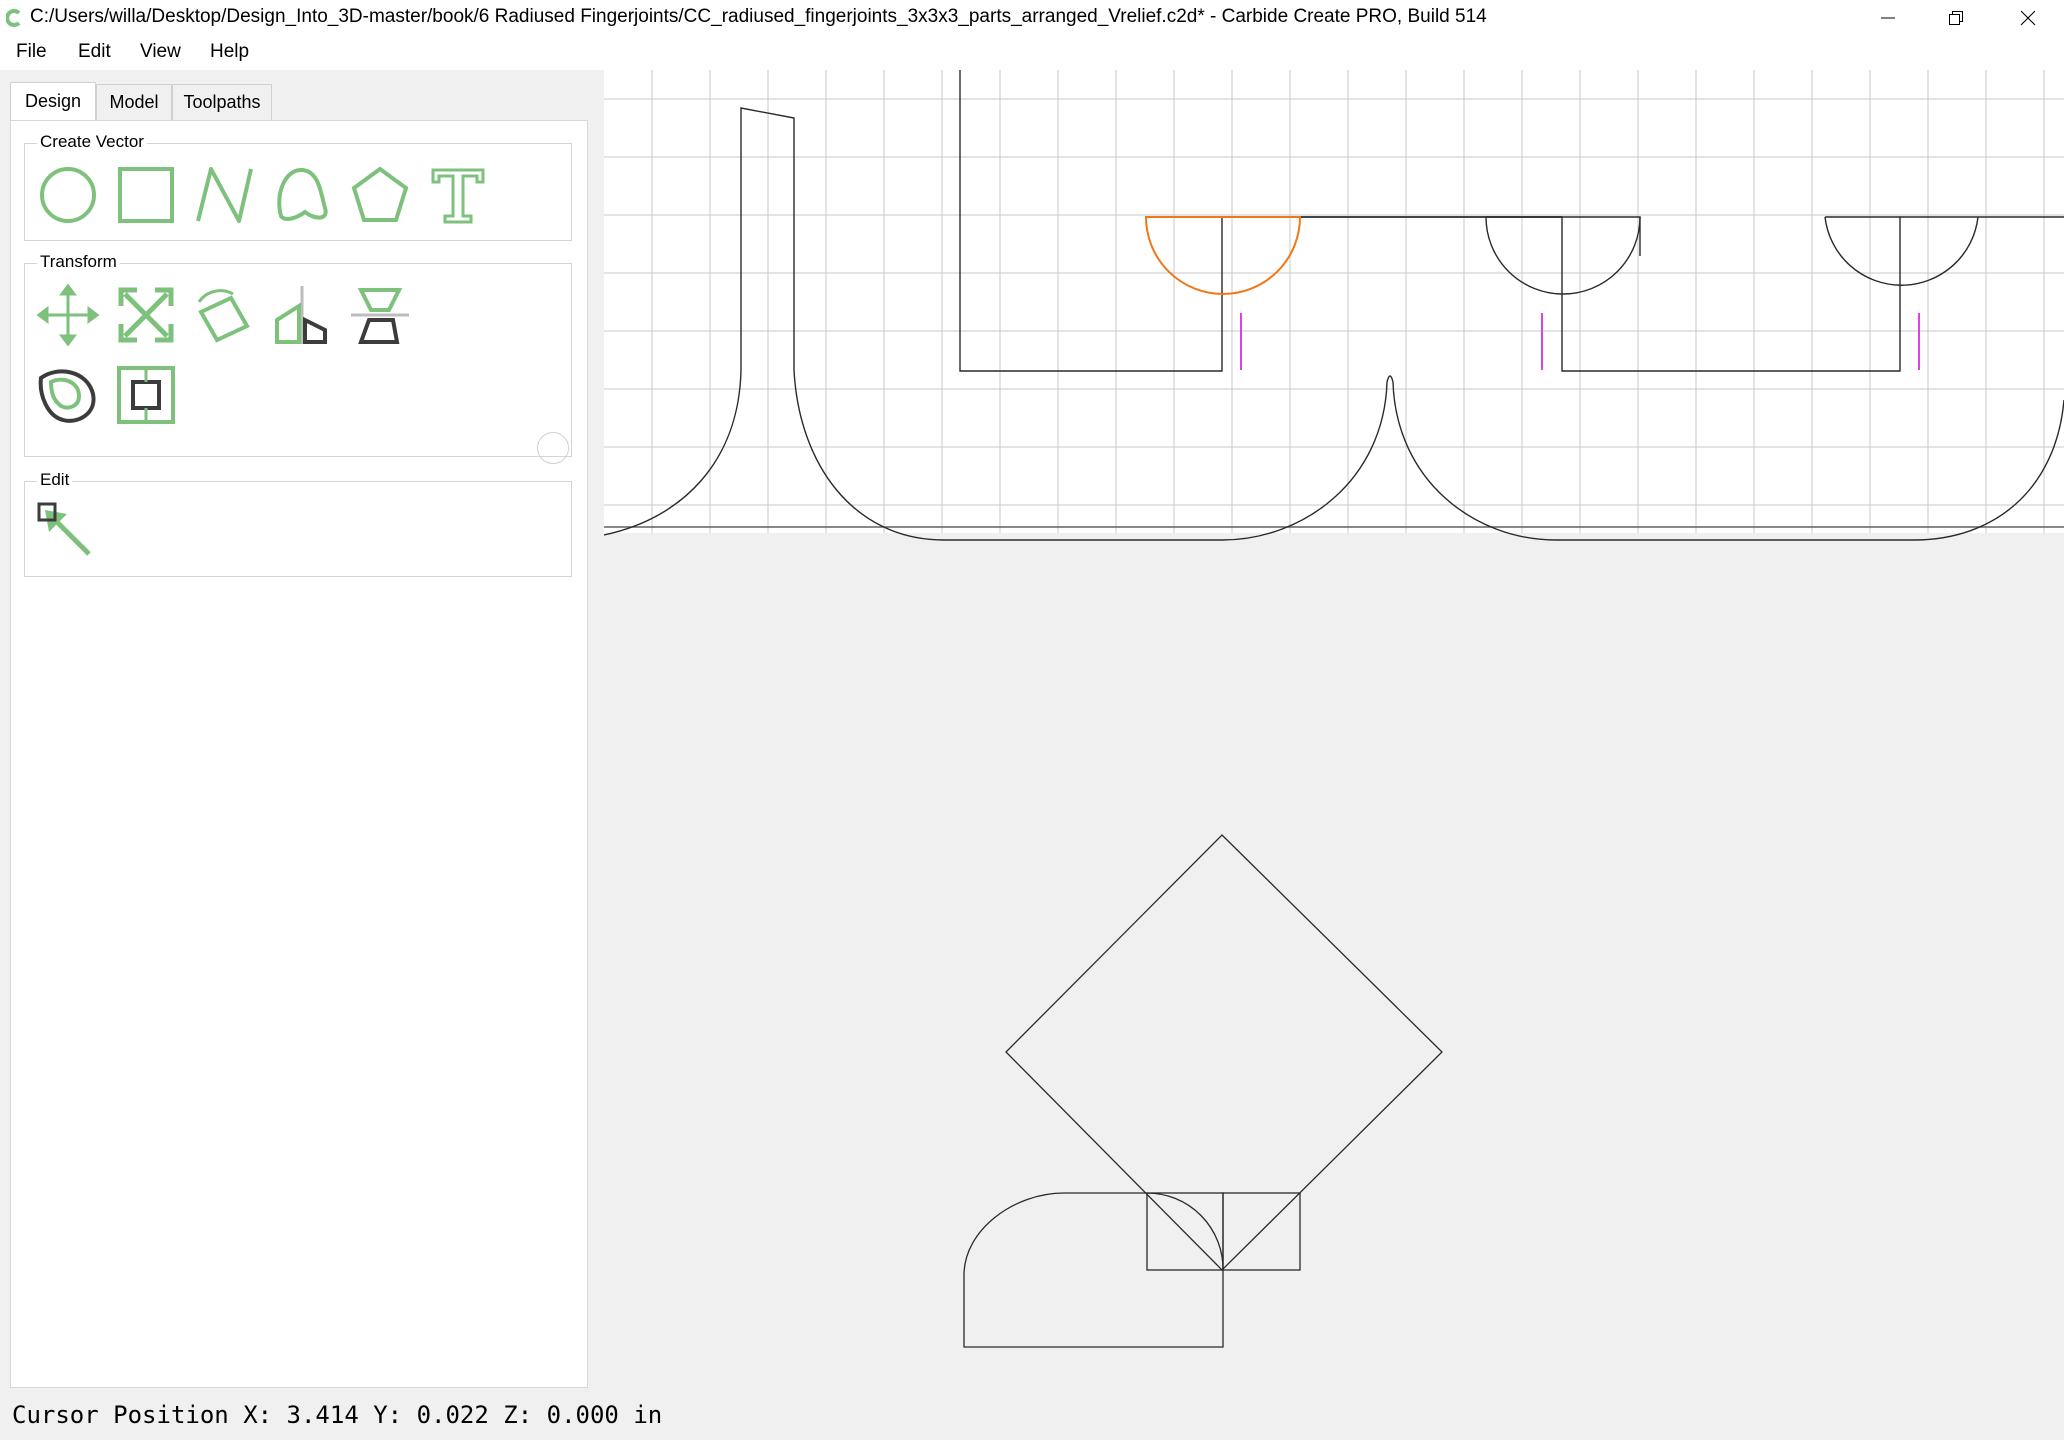  I want to click on tab-toolpaths: Toolpaths, so click(222, 102).